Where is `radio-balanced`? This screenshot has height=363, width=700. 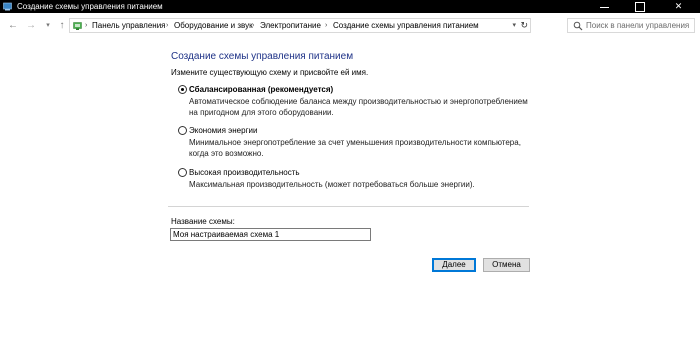 radio-balanced is located at coordinates (182, 89).